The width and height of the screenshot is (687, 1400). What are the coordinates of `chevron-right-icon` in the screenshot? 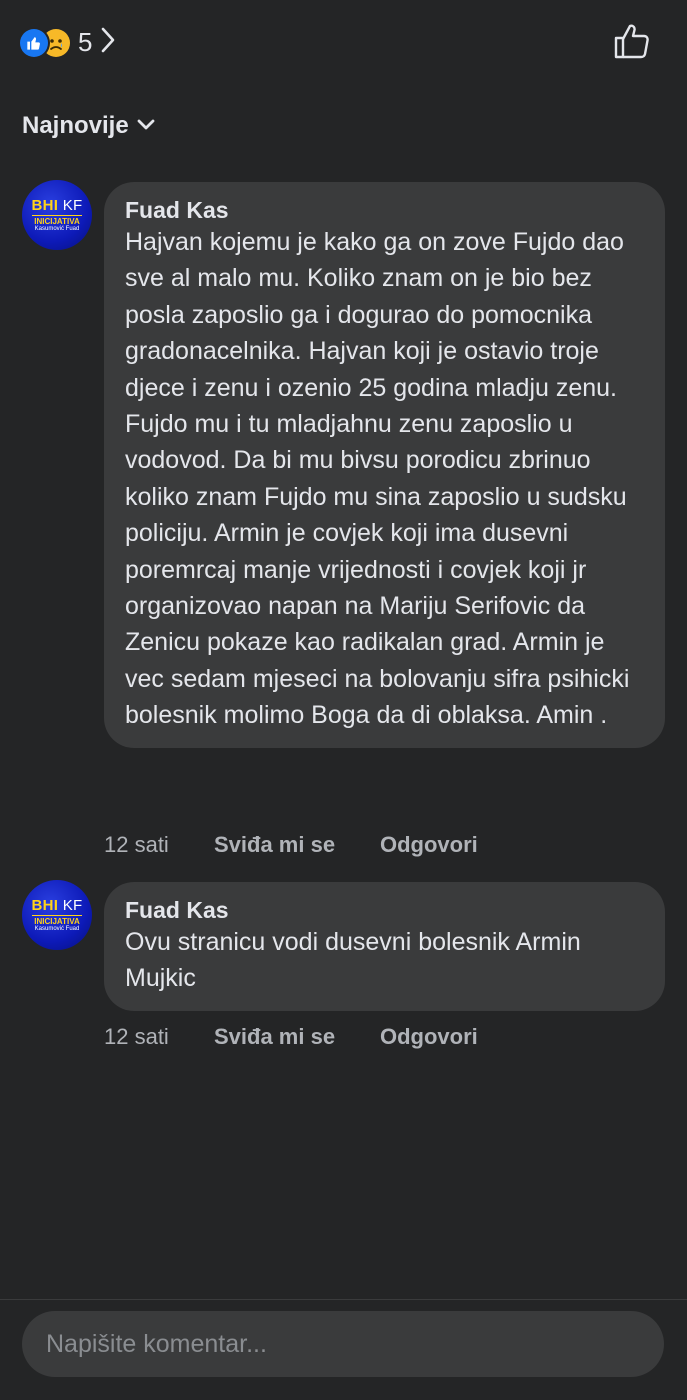 It's located at (108, 42).